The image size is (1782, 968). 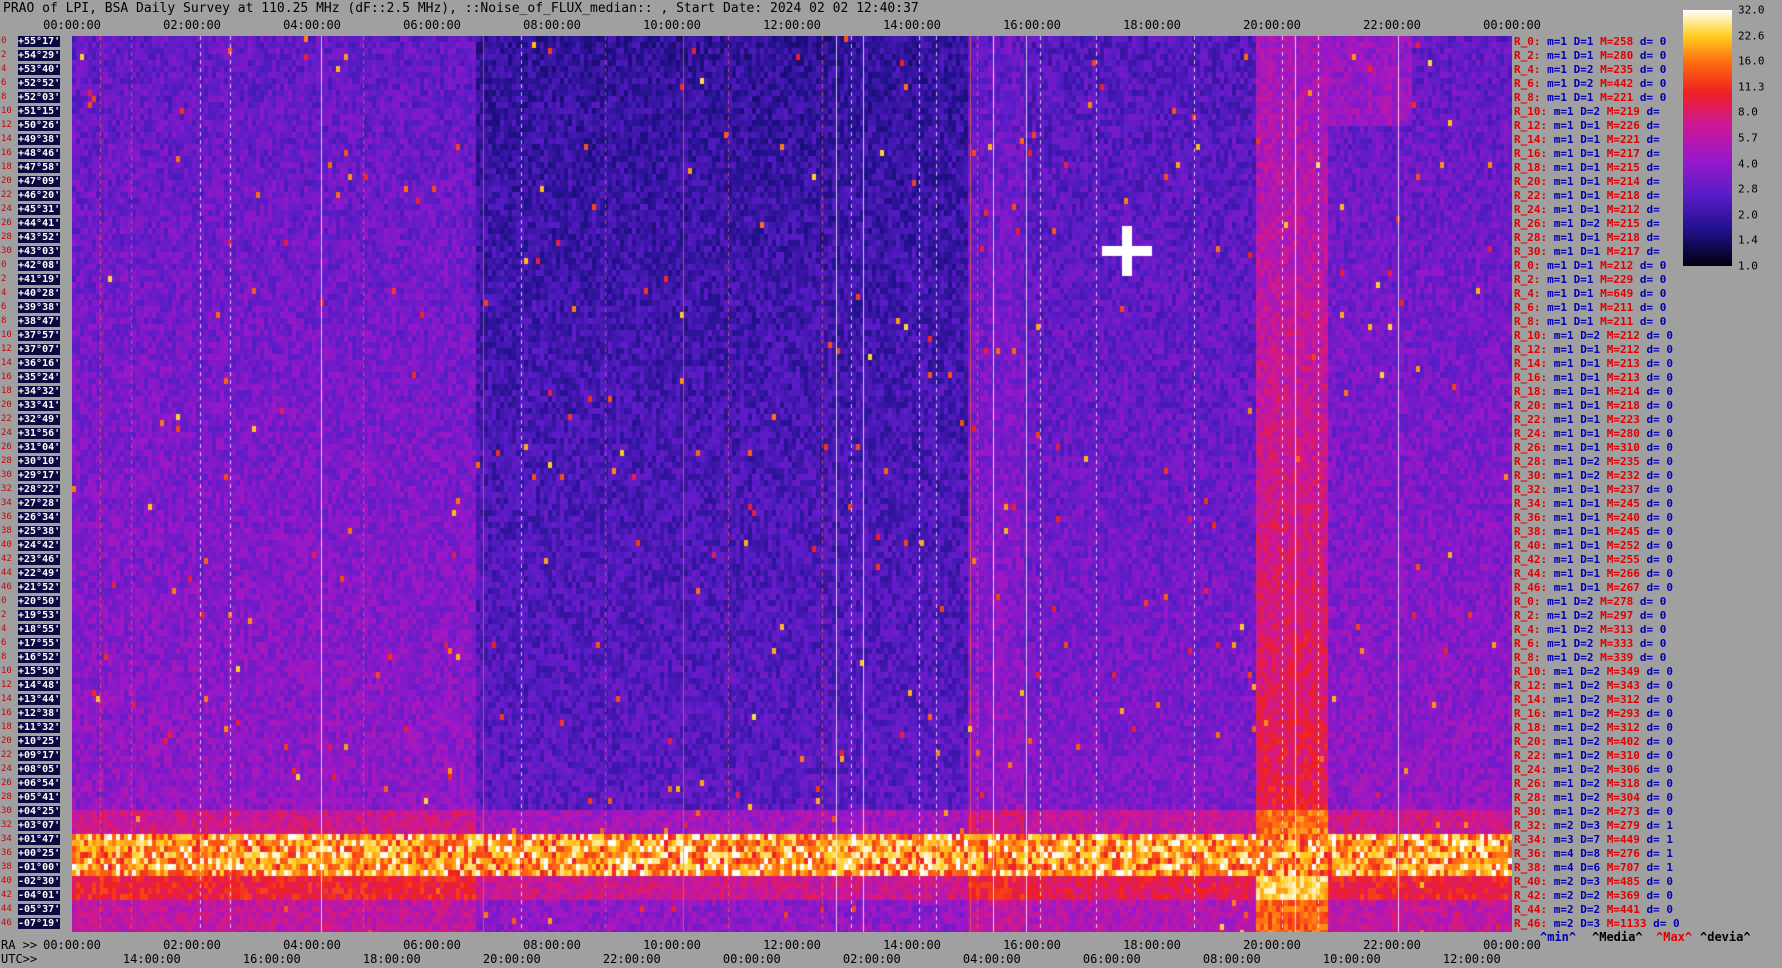 I want to click on row-stat: R_44: m=1 D=1 M=266 d= 0, so click(x=1593, y=574).